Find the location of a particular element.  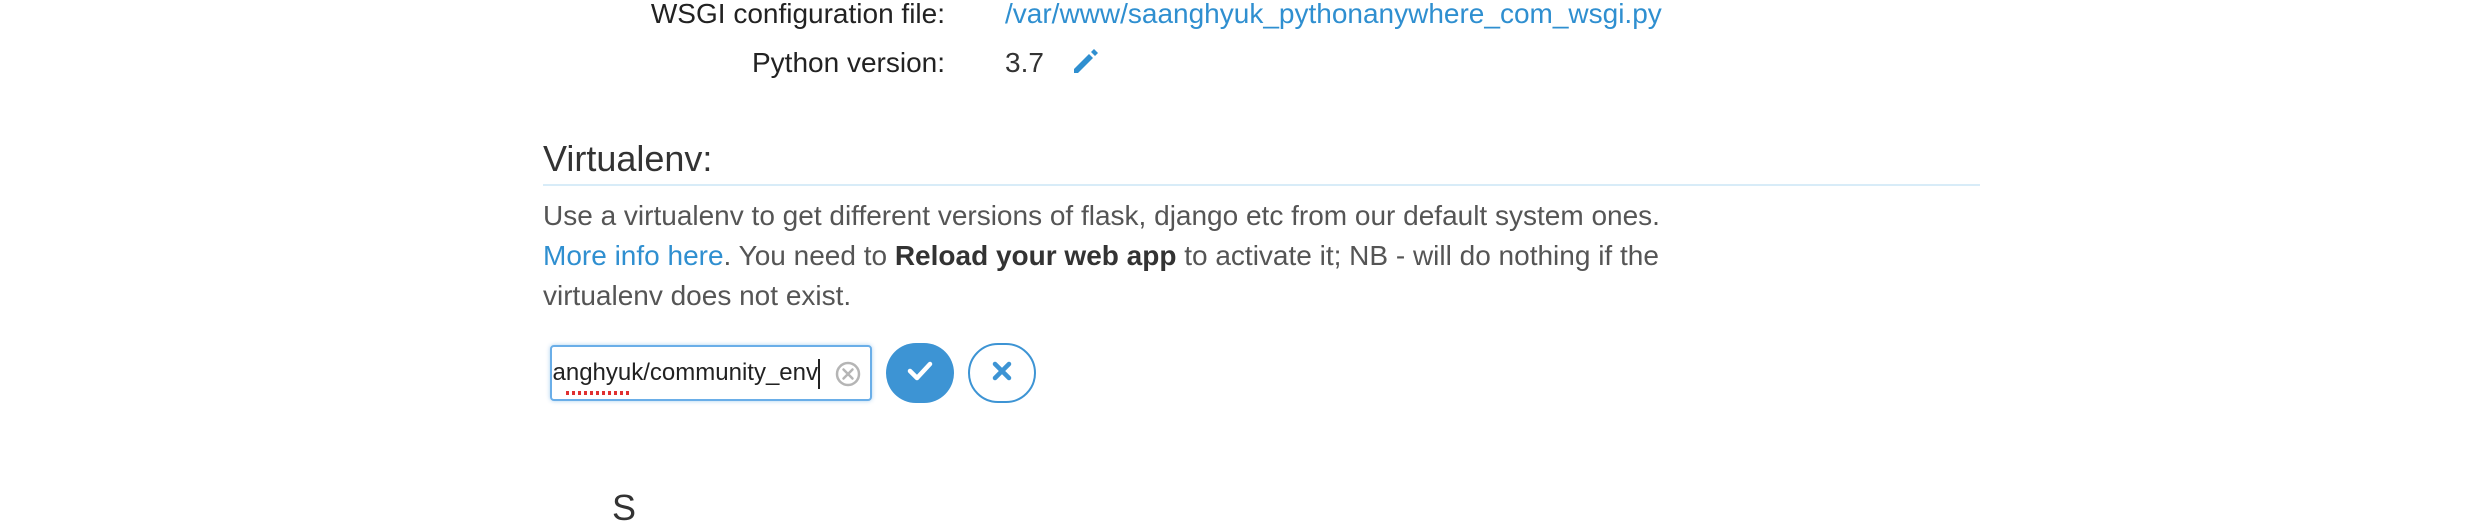

clear-circle-icon is located at coordinates (848, 374).